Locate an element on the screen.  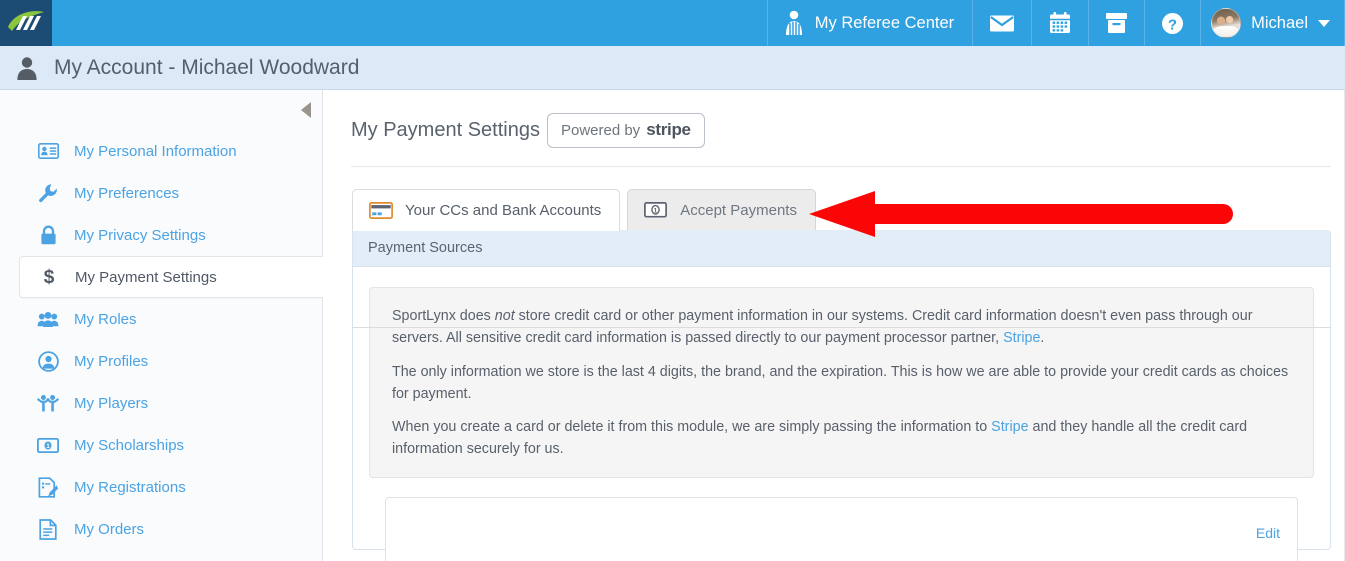
two-people-icon is located at coordinates (48, 403).